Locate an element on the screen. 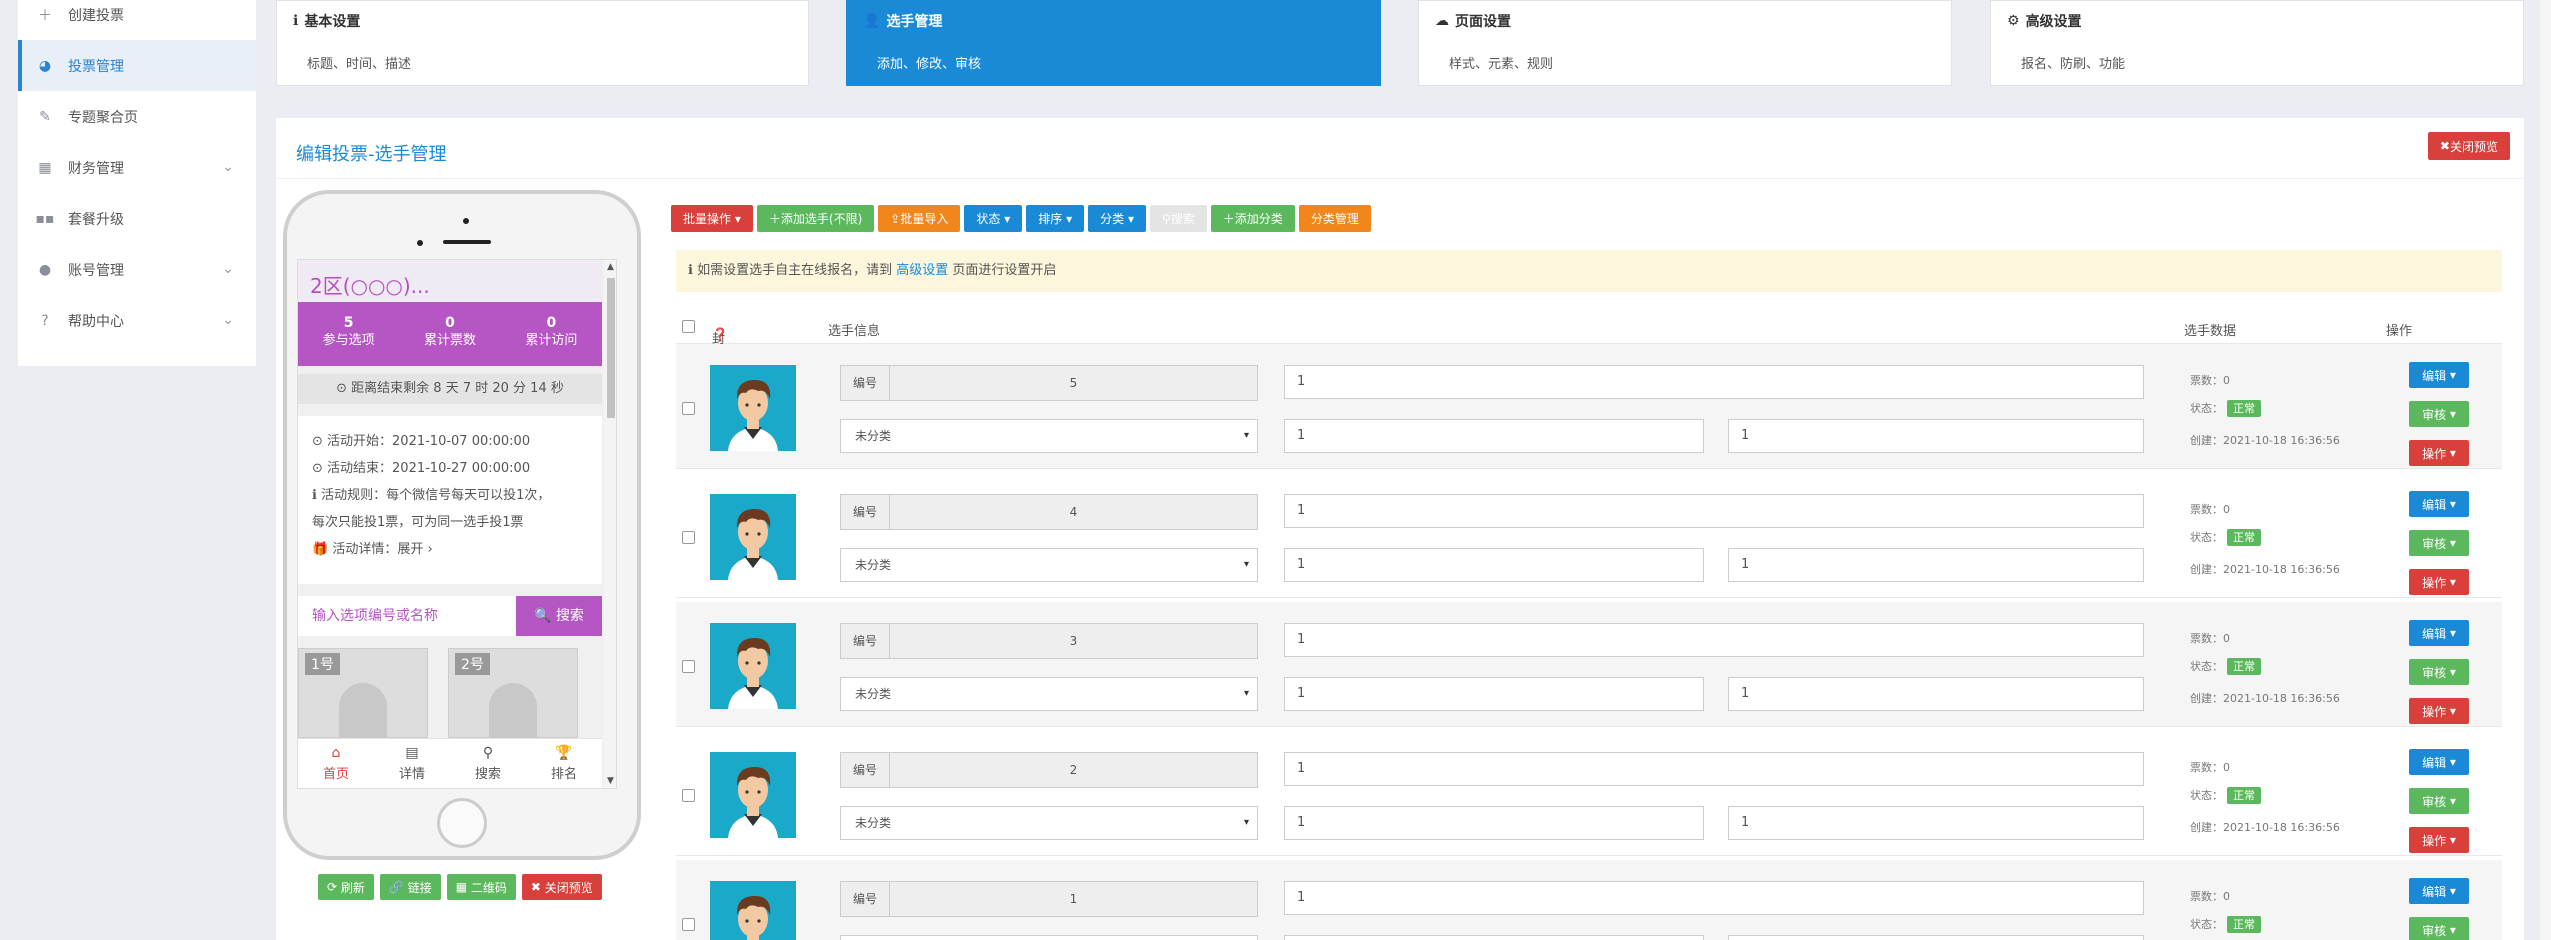  link-button: 🔗 链接 is located at coordinates (410, 887).